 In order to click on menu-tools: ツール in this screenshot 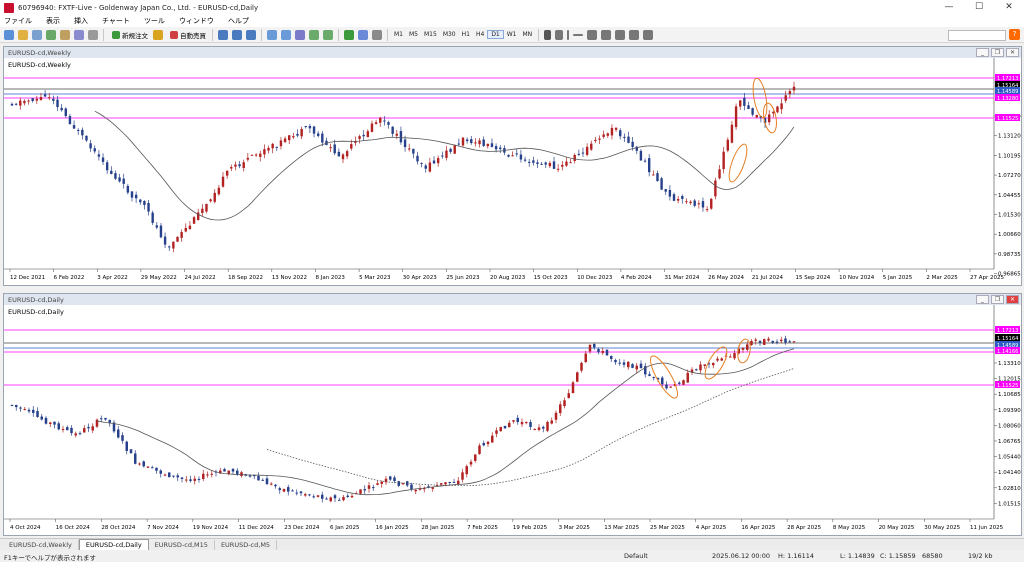, I will do `click(154, 21)`.